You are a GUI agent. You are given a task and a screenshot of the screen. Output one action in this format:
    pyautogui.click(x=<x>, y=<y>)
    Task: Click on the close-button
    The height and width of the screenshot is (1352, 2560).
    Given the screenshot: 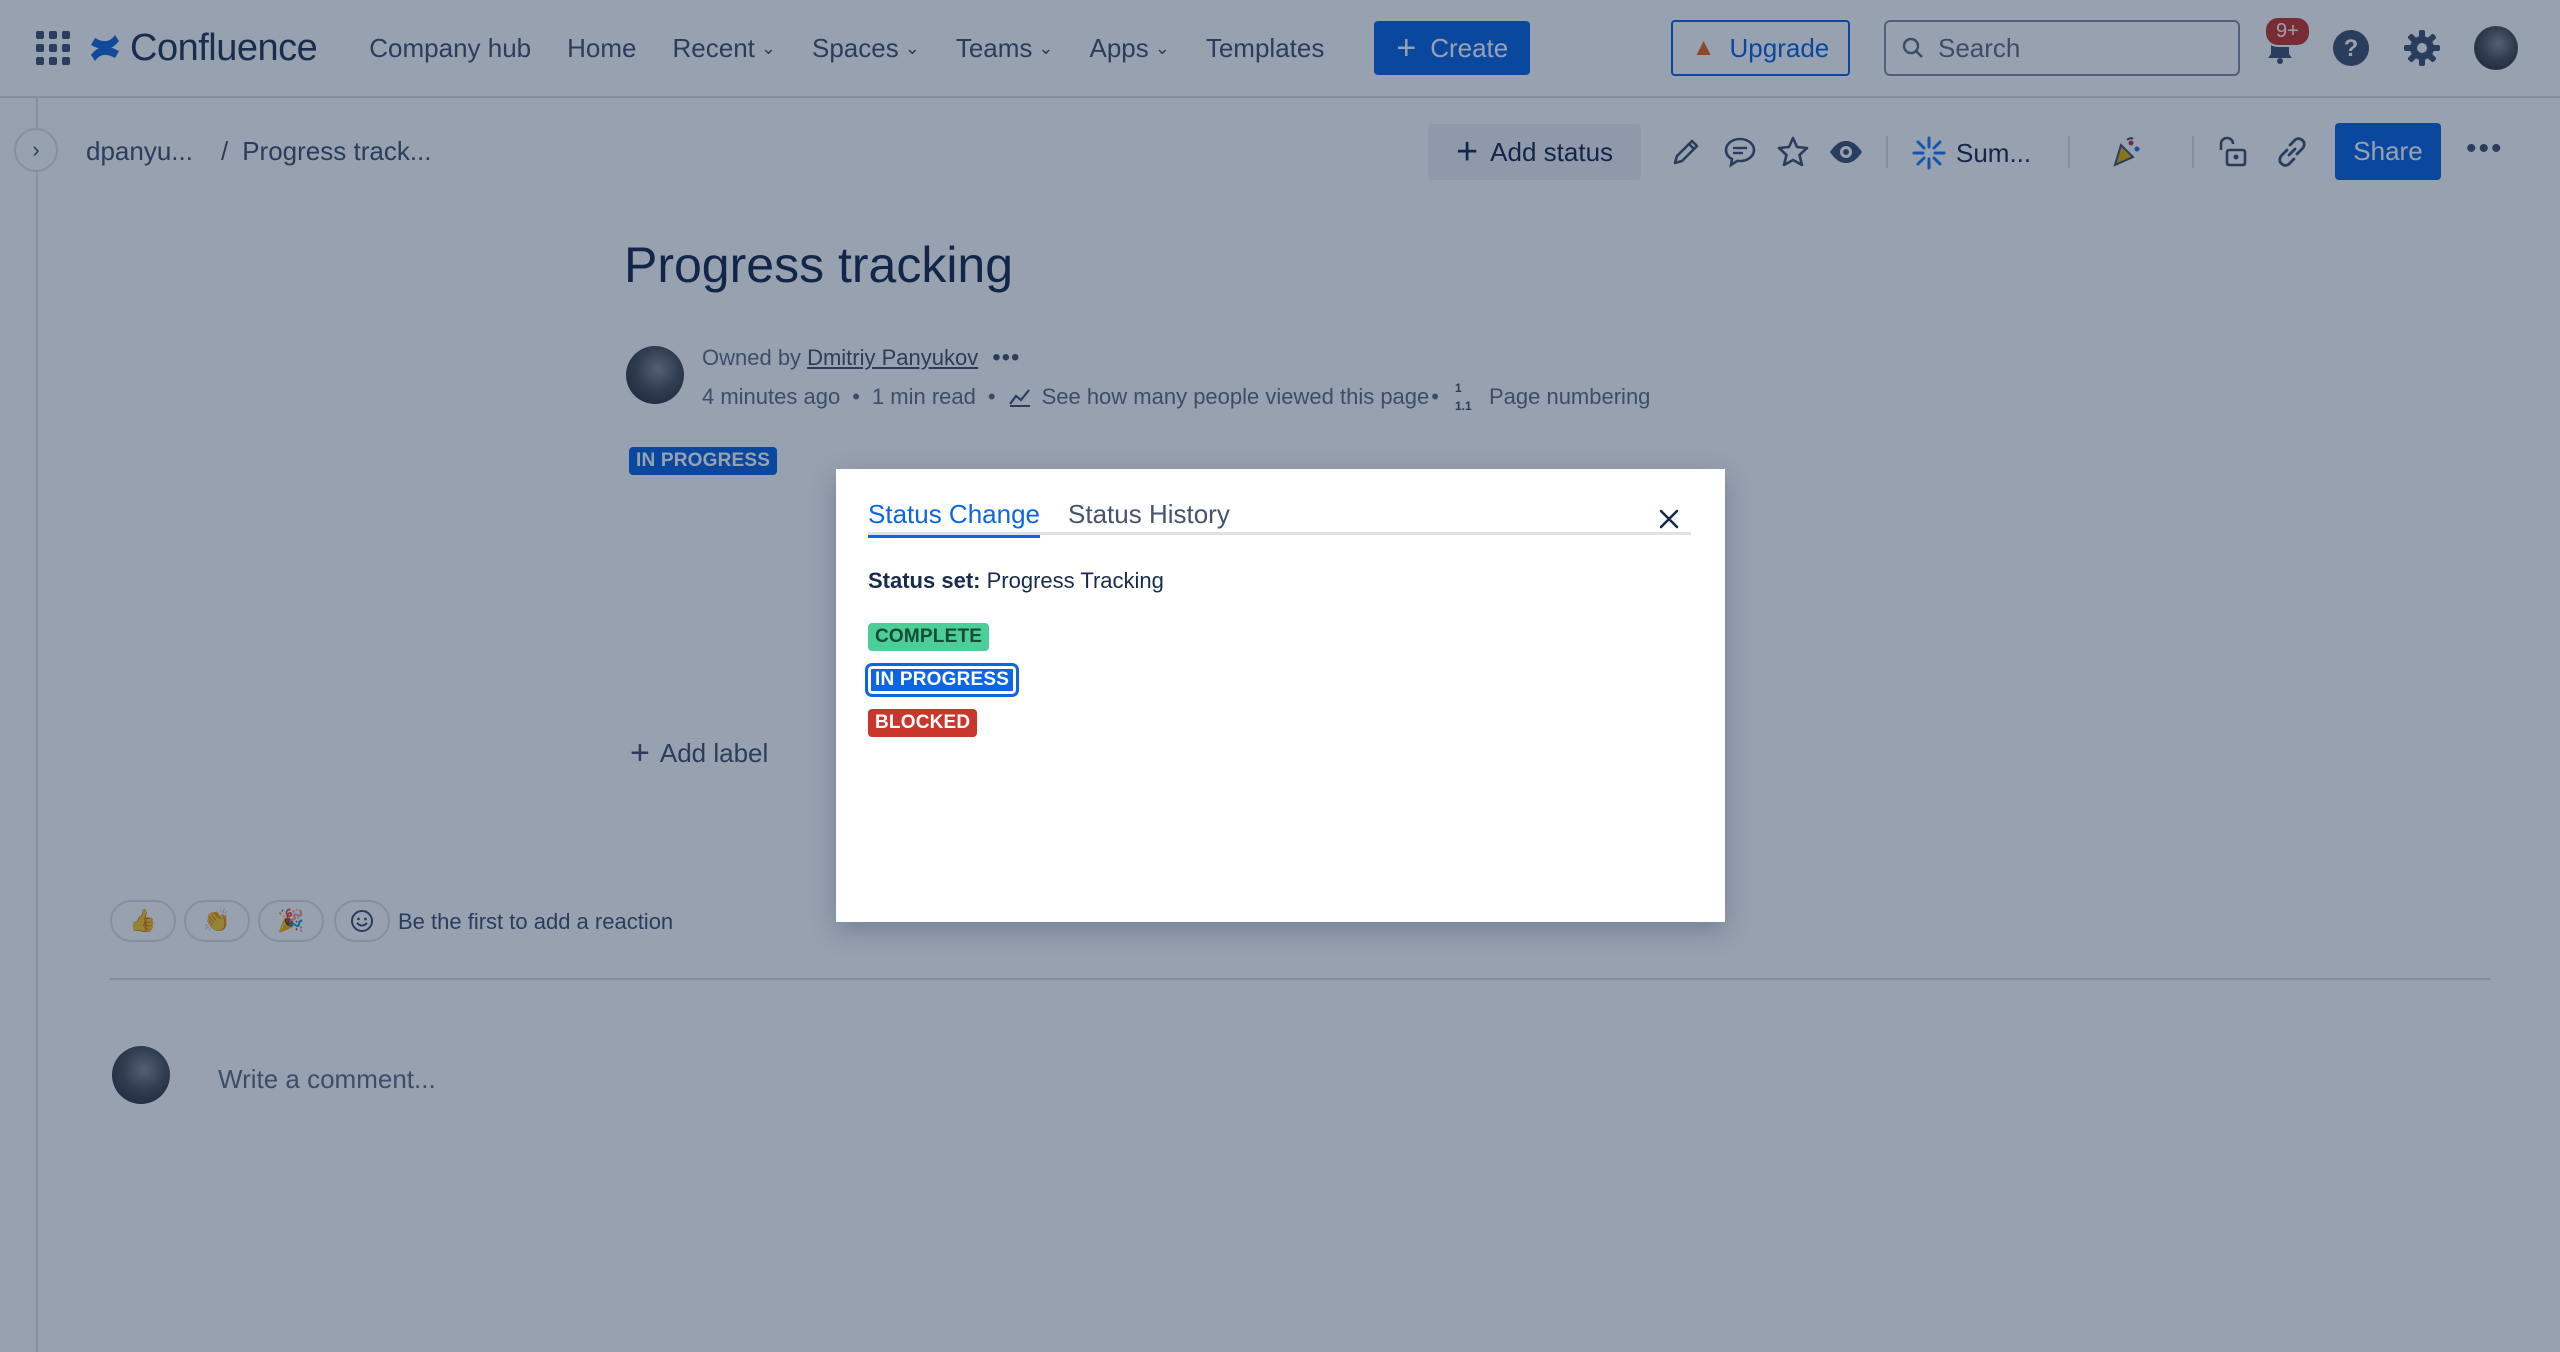 What is the action you would take?
    pyautogui.click(x=1669, y=519)
    